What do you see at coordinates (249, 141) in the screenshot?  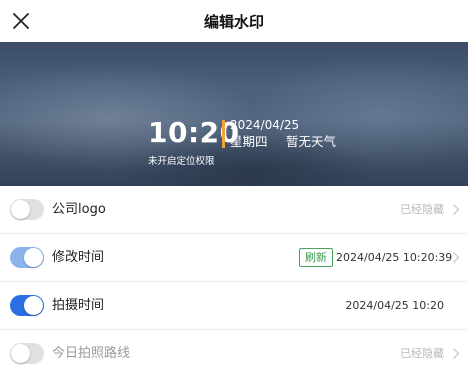 I see `watermark-weekday: 星期四` at bounding box center [249, 141].